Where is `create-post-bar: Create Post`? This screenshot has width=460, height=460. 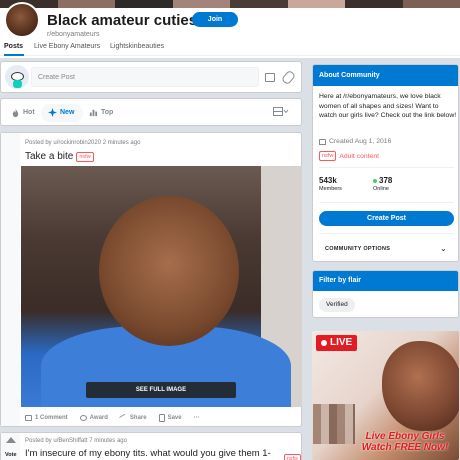
create-post-bar: Create Post is located at coordinates (151, 77).